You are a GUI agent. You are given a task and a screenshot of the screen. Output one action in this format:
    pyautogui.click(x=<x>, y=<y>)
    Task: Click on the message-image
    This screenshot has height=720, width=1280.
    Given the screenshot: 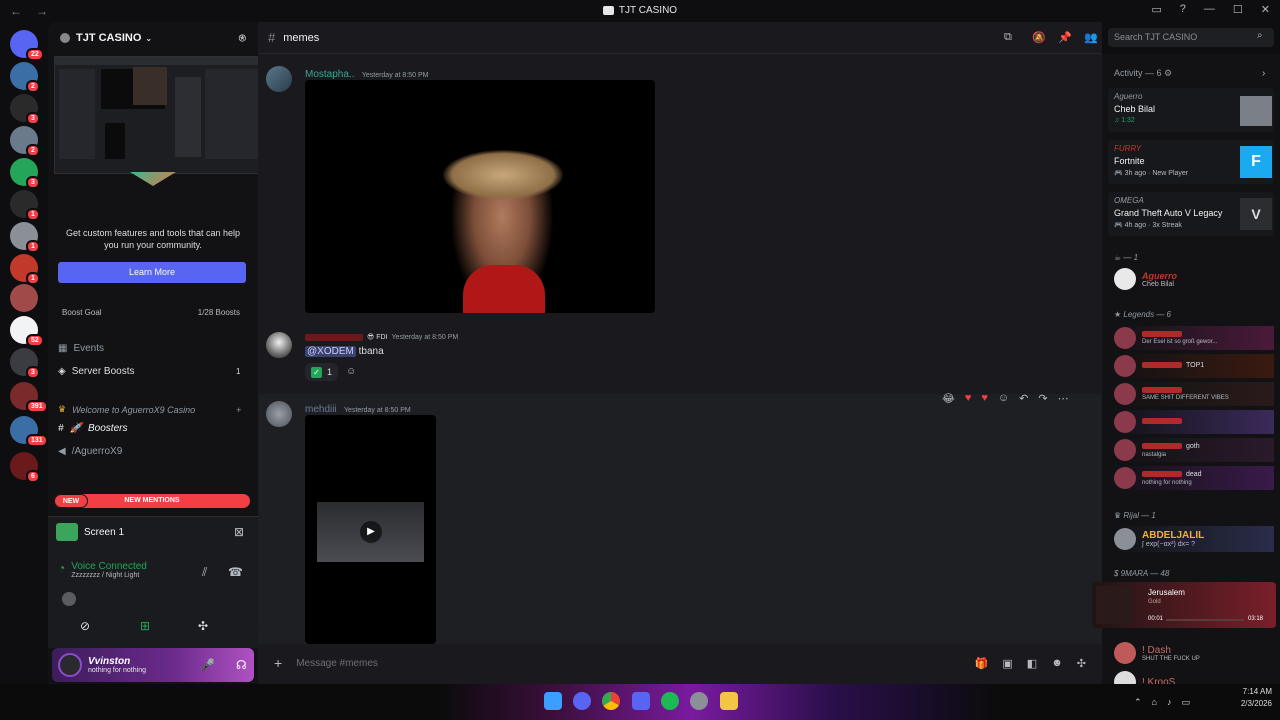 What is the action you would take?
    pyautogui.click(x=480, y=196)
    